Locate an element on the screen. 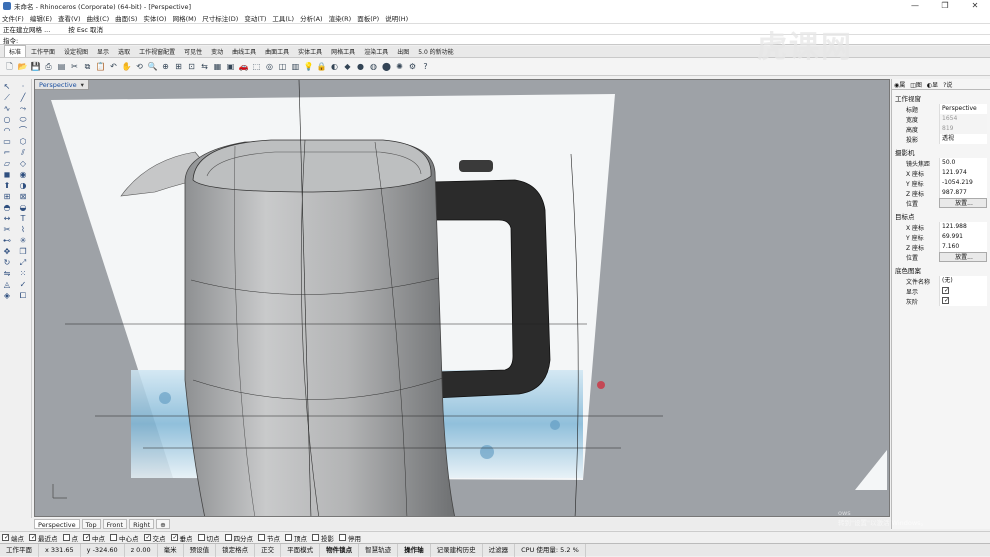 The width and height of the screenshot is (990, 557). dimension-icon: ↔ is located at coordinates (7, 219).